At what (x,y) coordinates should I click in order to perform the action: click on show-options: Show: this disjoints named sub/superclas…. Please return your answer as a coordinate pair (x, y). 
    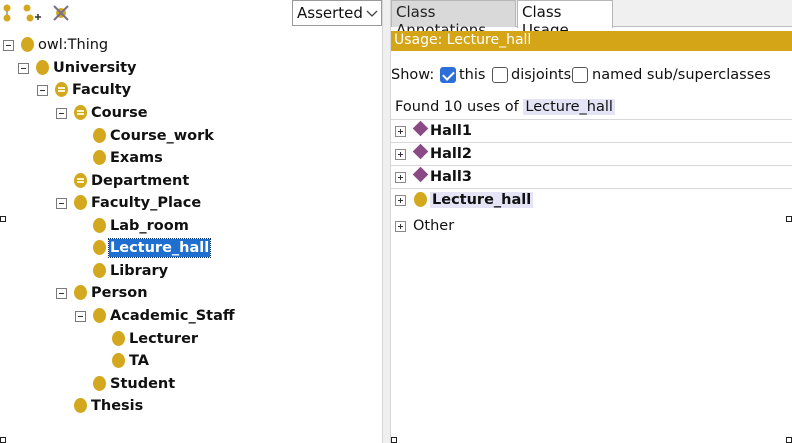
    Looking at the image, I should click on (591, 77).